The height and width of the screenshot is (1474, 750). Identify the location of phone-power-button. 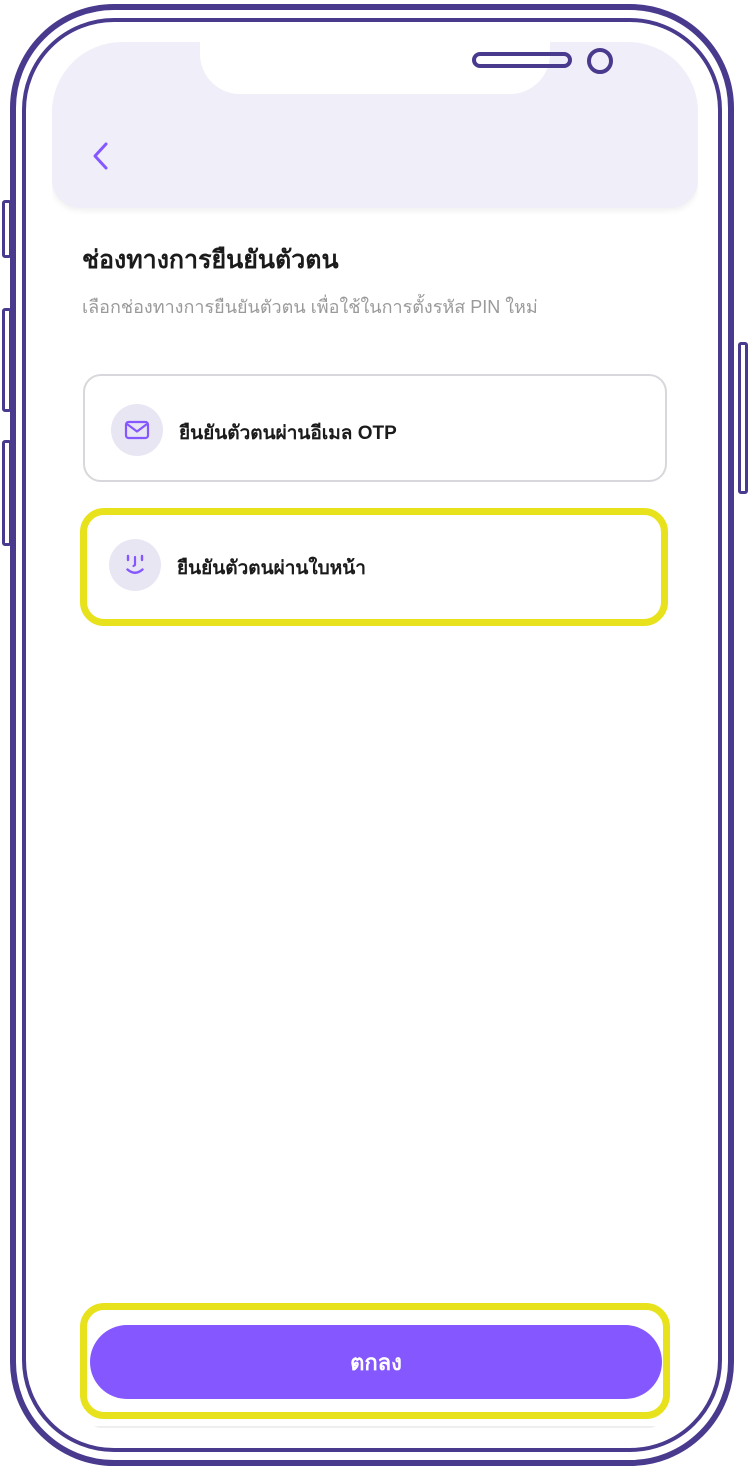
(743, 418).